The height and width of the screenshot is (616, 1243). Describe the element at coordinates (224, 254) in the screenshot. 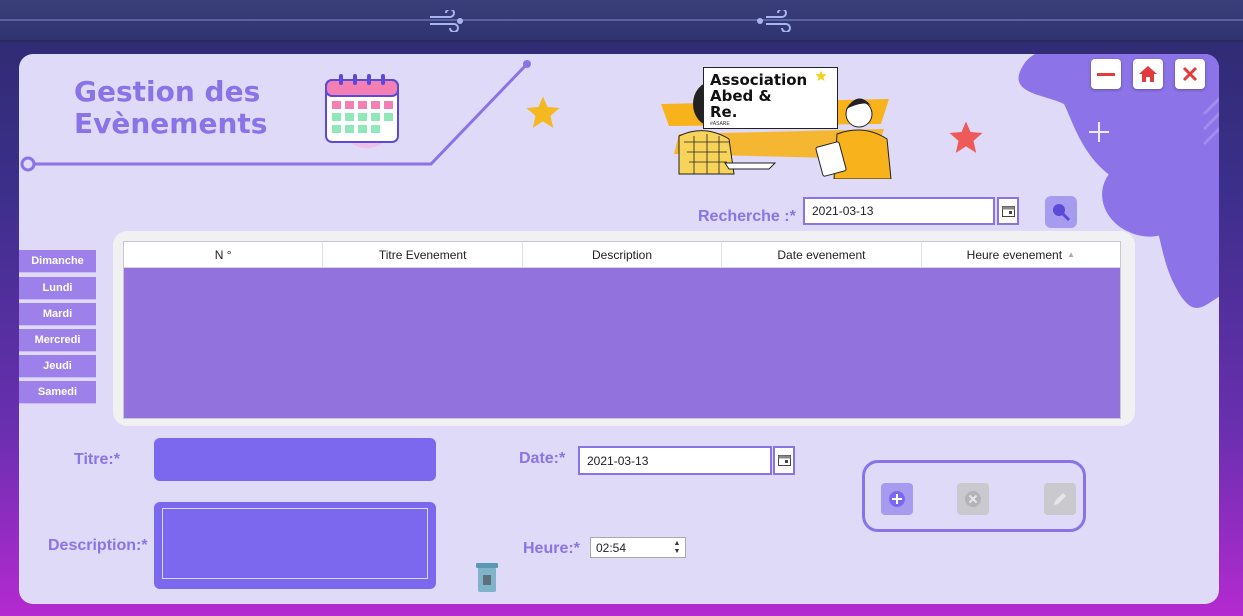

I see `column-header-numero: N °` at that location.